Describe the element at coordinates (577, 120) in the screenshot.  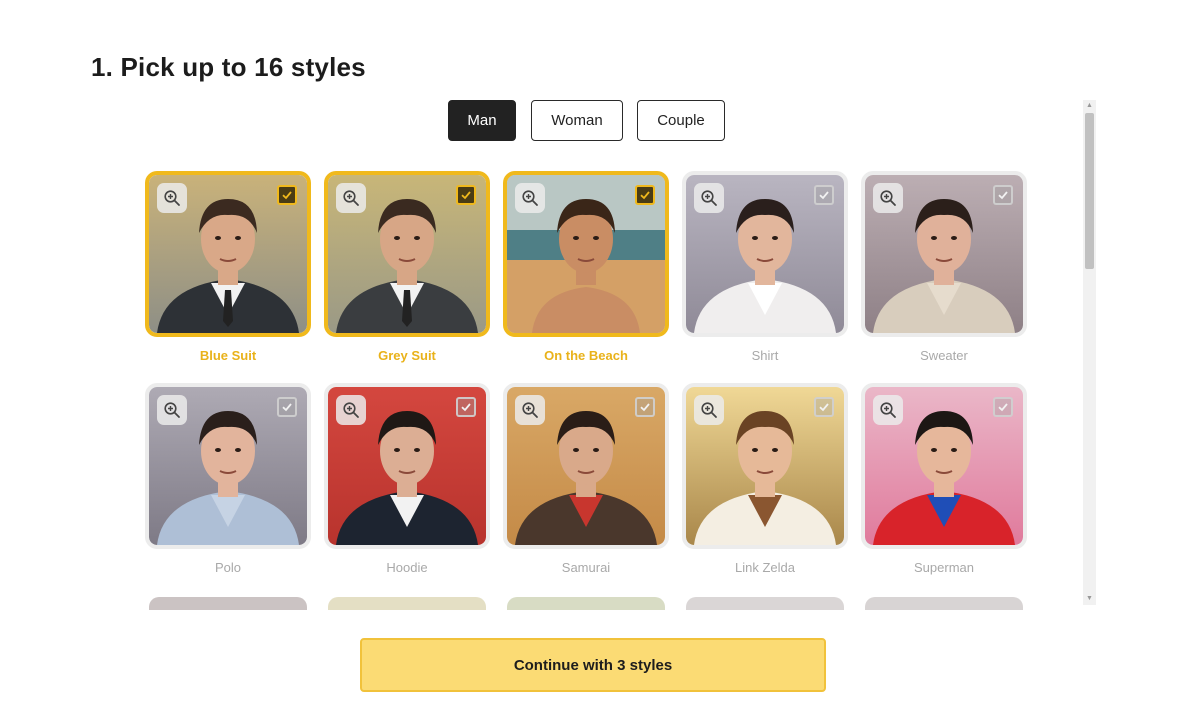
I see `tab-woman: Woman` at that location.